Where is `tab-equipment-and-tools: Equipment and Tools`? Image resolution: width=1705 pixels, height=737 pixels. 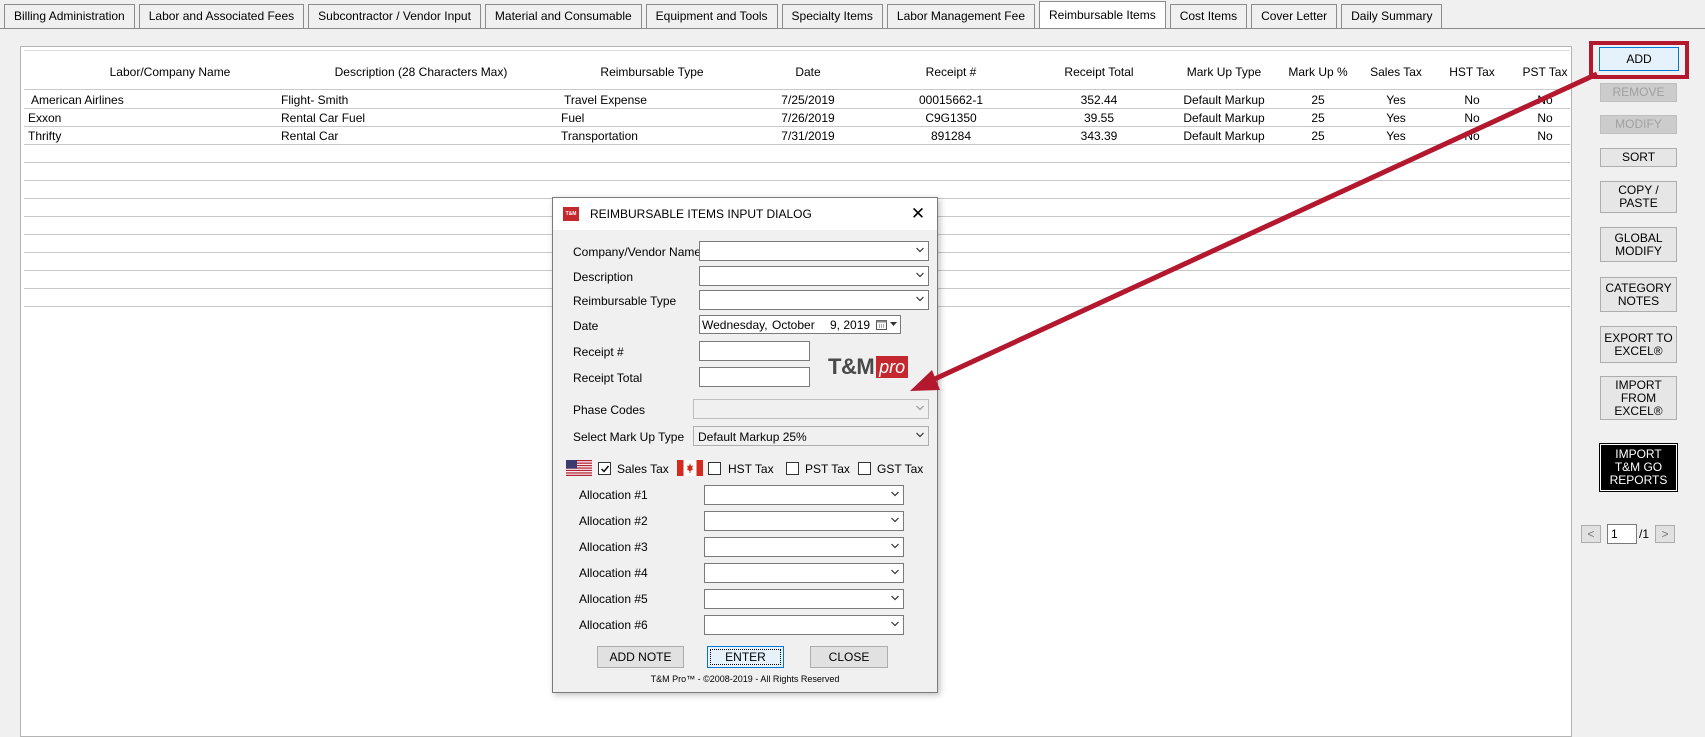 tab-equipment-and-tools: Equipment and Tools is located at coordinates (711, 16).